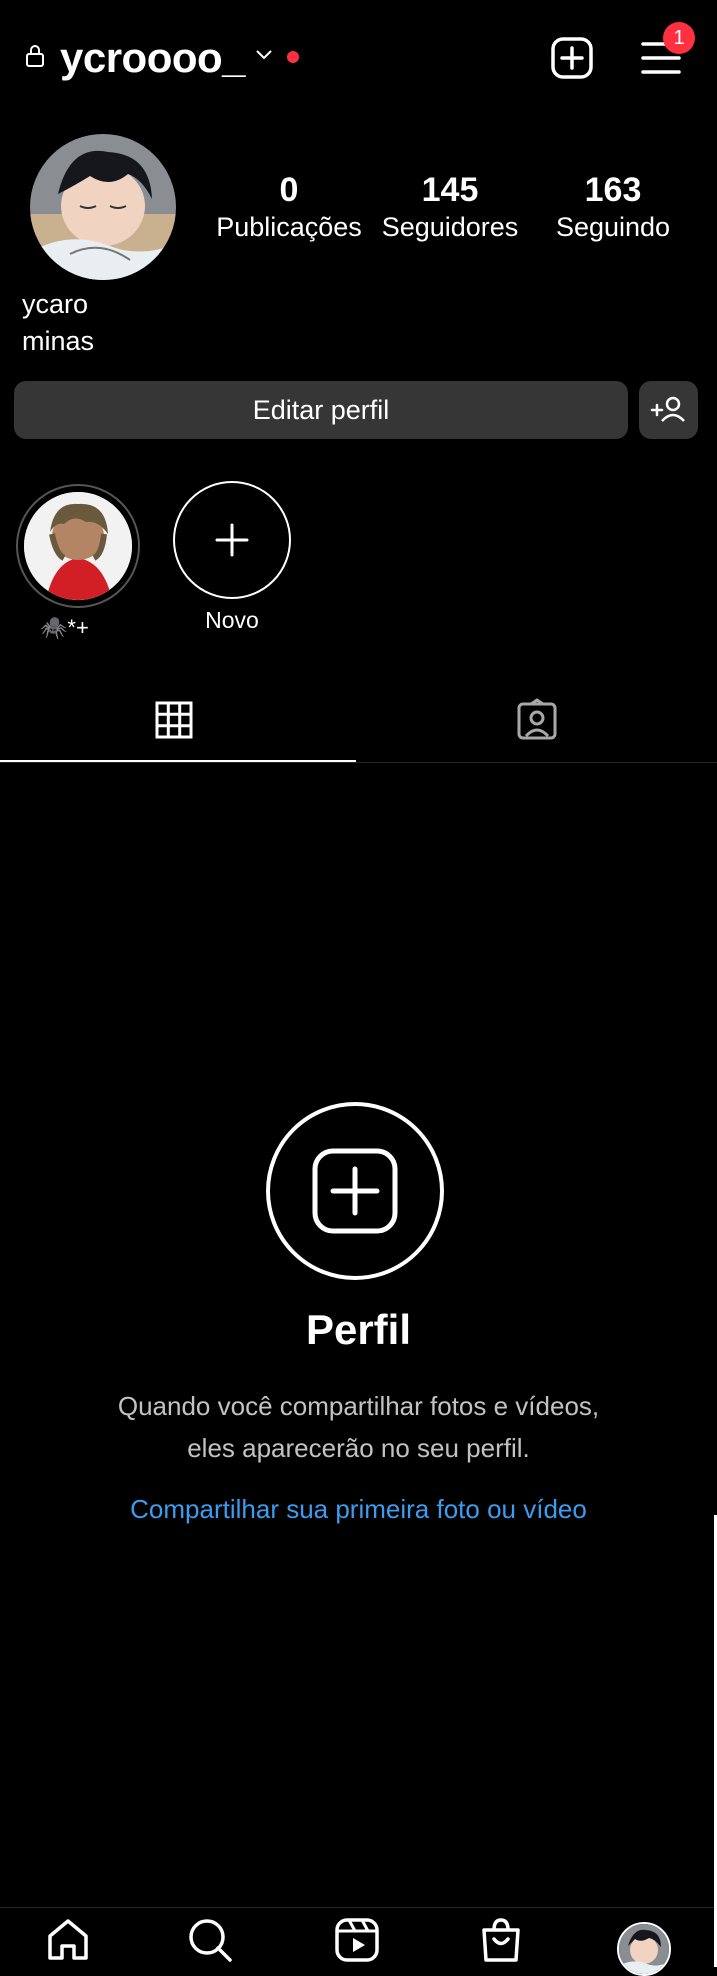  What do you see at coordinates (103, 207) in the screenshot?
I see `profile-avatar` at bounding box center [103, 207].